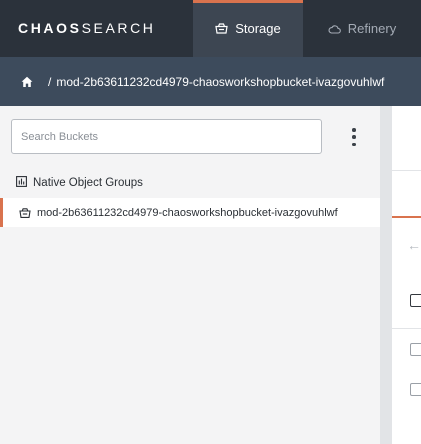 This screenshot has width=421, height=444. I want to click on kebab-menu-icon, so click(354, 137).